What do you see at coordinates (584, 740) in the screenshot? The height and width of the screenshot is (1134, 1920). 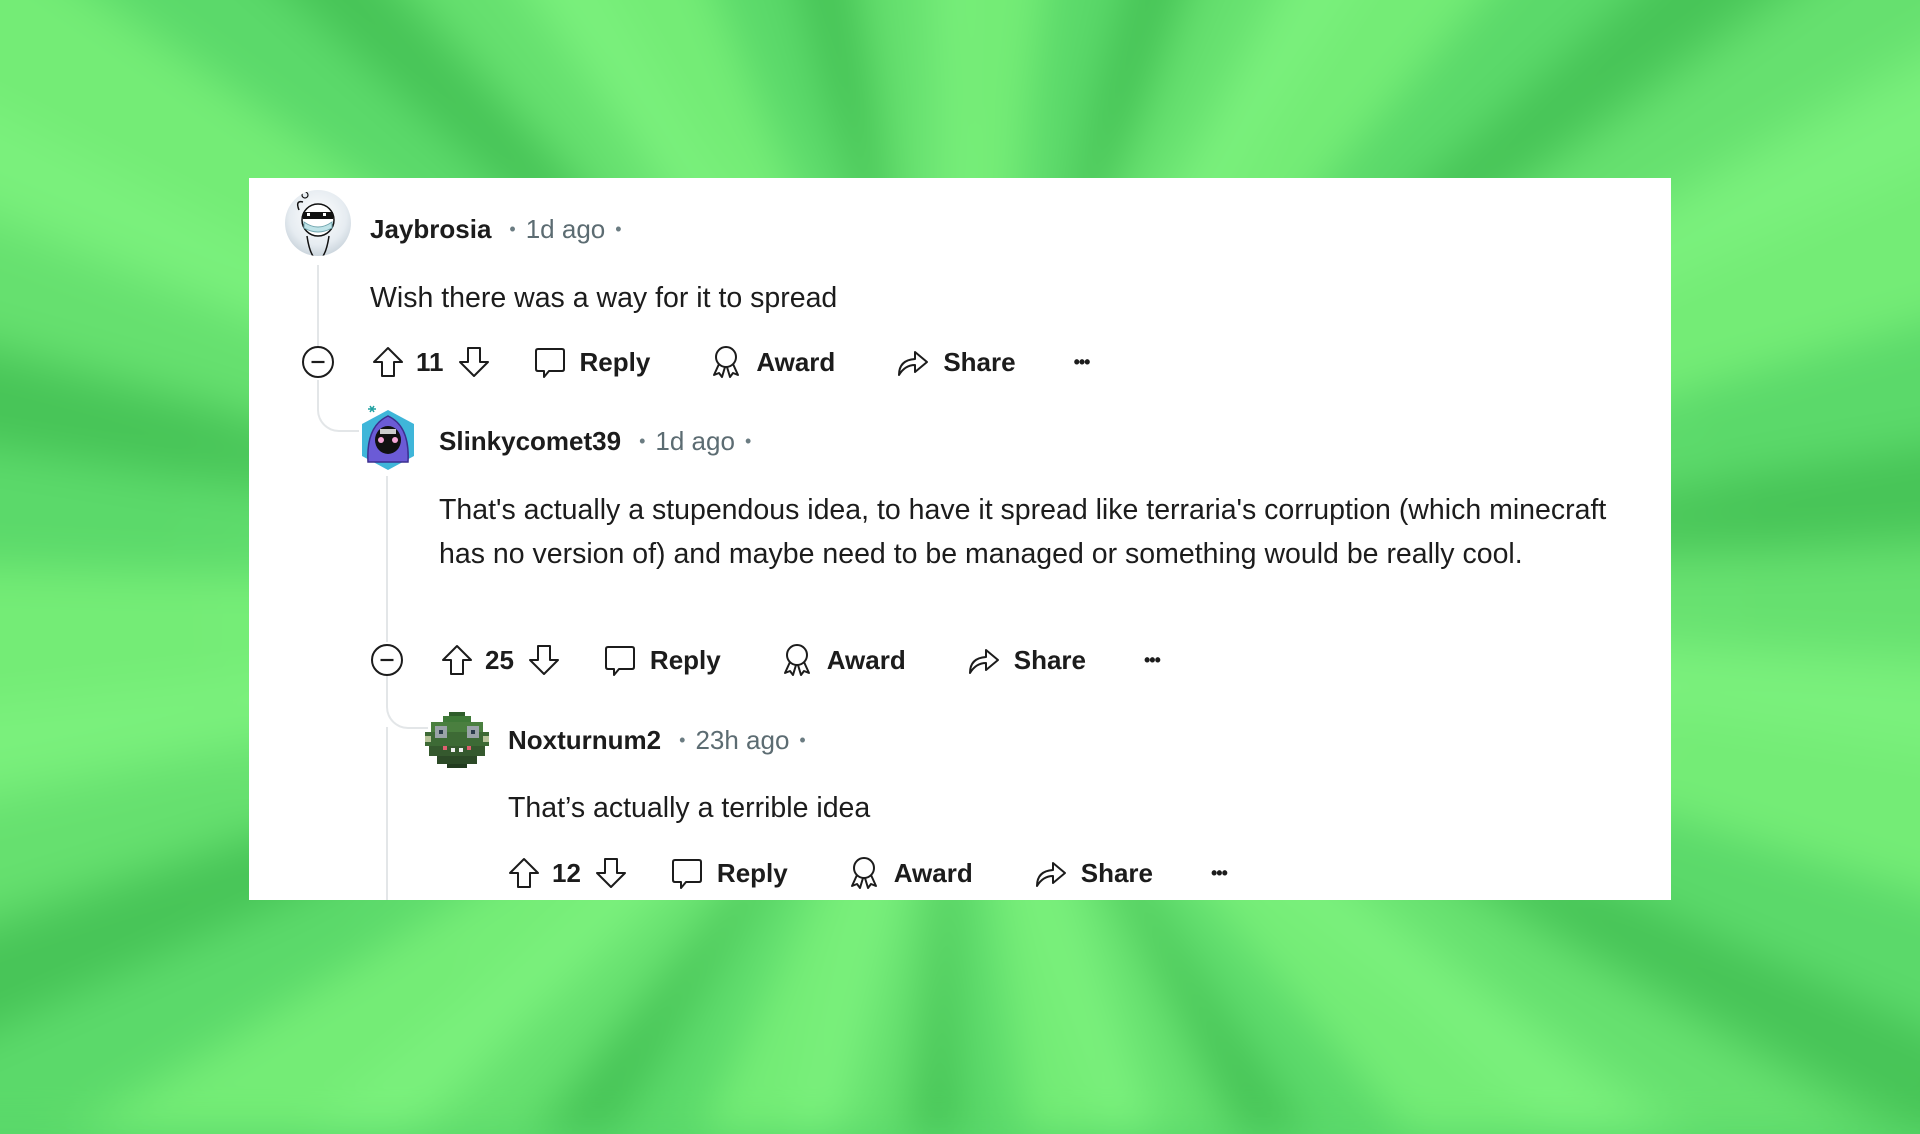 I see `username: Noxturnum2` at bounding box center [584, 740].